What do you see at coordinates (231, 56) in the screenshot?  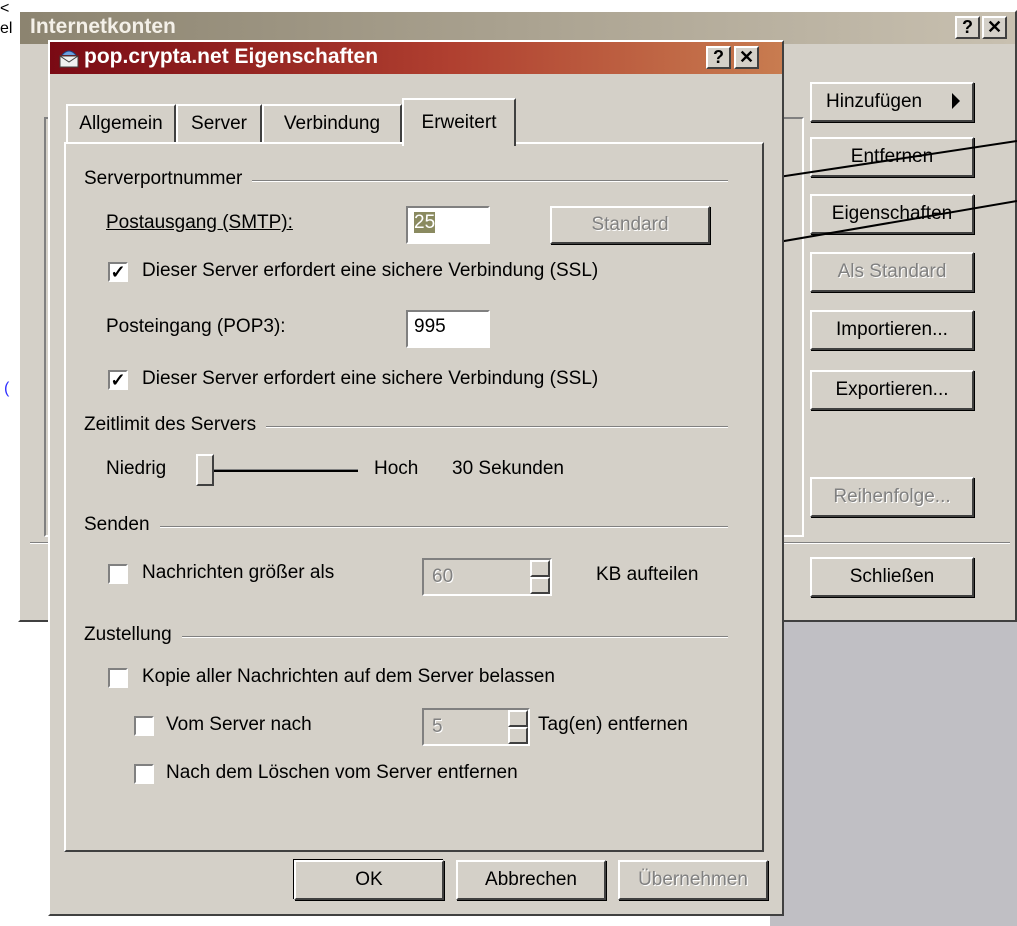 I see `dialog-title: pop.crypta.net Eigenschaften` at bounding box center [231, 56].